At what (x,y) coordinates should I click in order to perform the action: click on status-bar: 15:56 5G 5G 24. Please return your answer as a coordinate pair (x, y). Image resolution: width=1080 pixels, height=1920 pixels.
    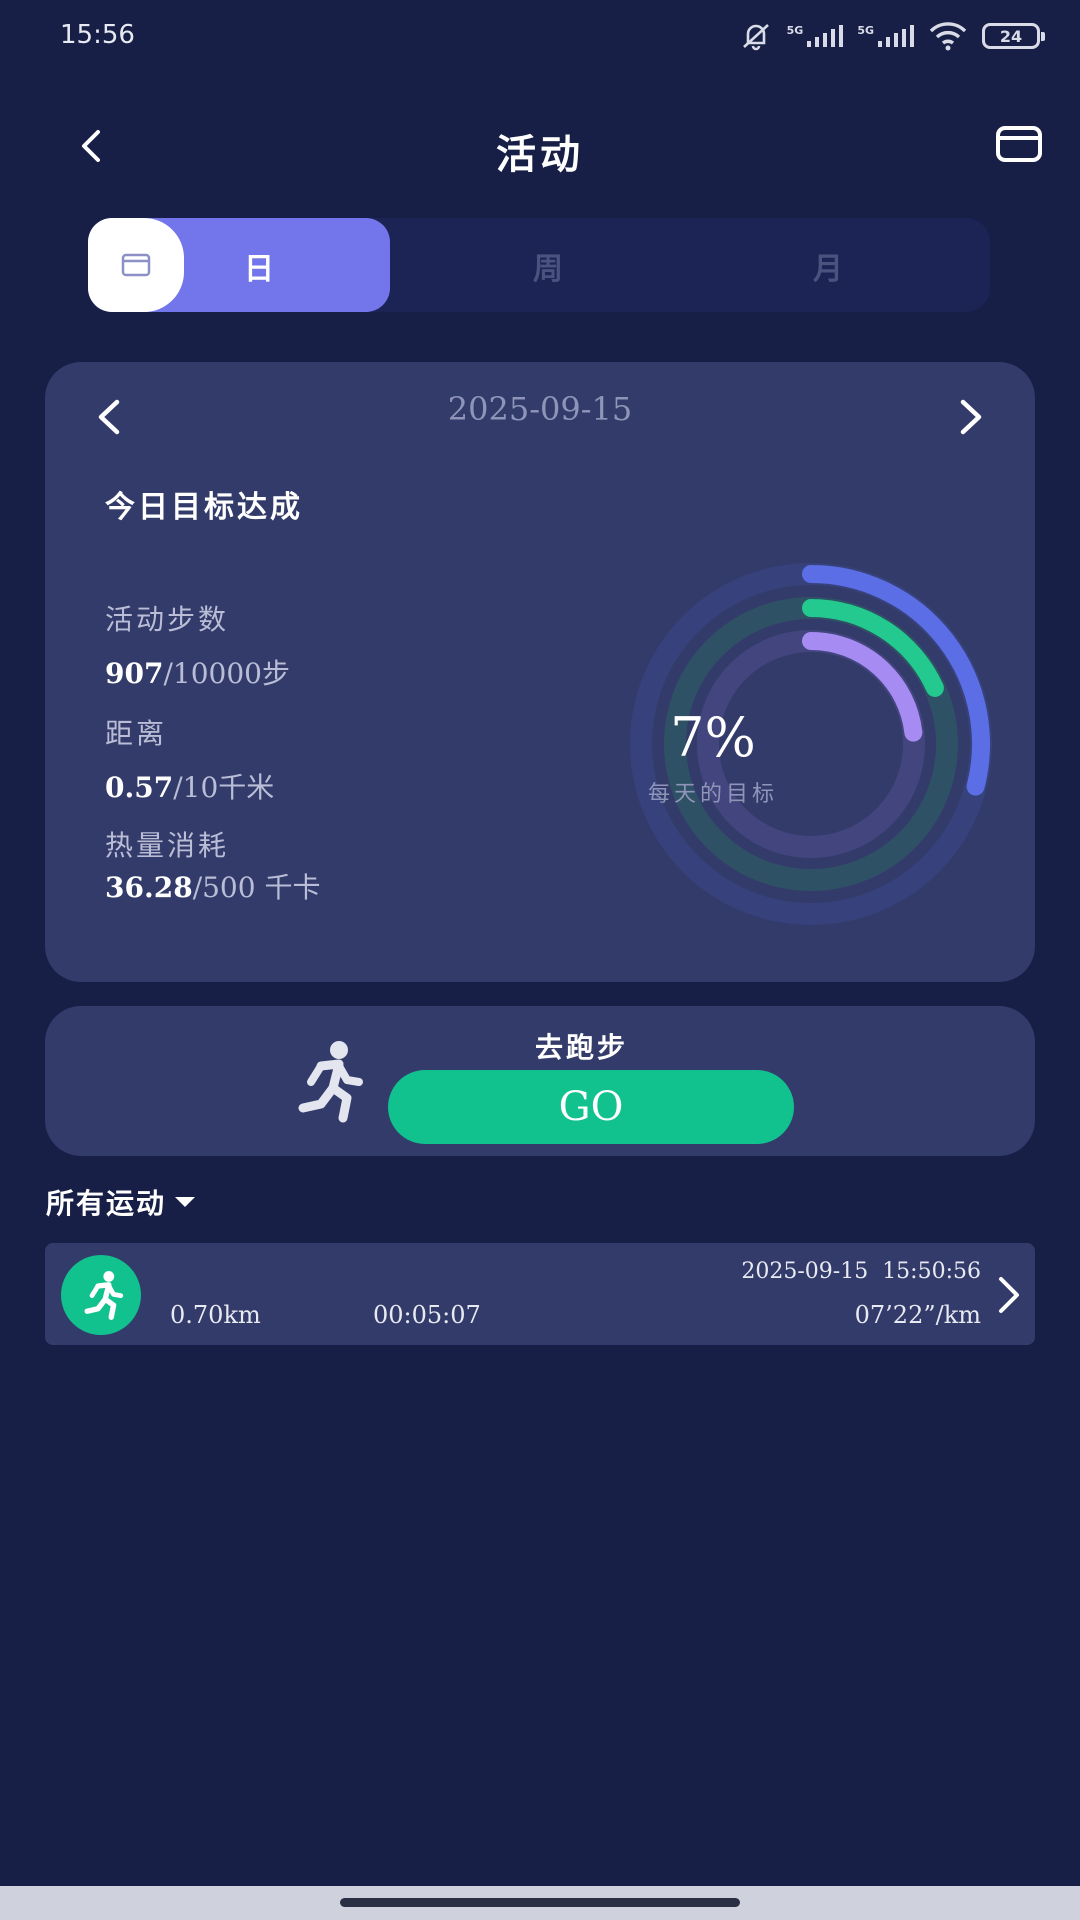
    Looking at the image, I should click on (540, 36).